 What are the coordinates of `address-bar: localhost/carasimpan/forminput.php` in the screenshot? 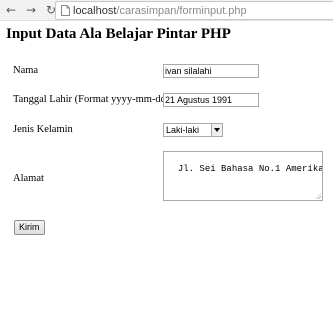 It's located at (194, 10).